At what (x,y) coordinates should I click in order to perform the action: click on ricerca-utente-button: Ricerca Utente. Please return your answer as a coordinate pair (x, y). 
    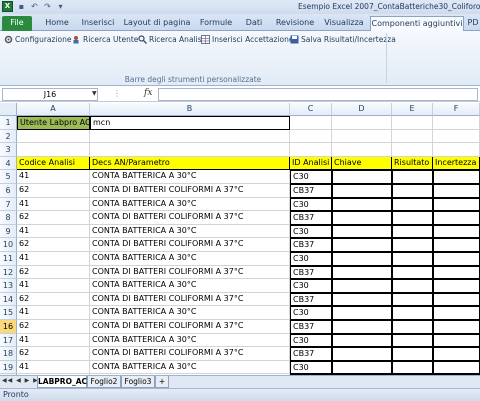
    Looking at the image, I should click on (105, 39).